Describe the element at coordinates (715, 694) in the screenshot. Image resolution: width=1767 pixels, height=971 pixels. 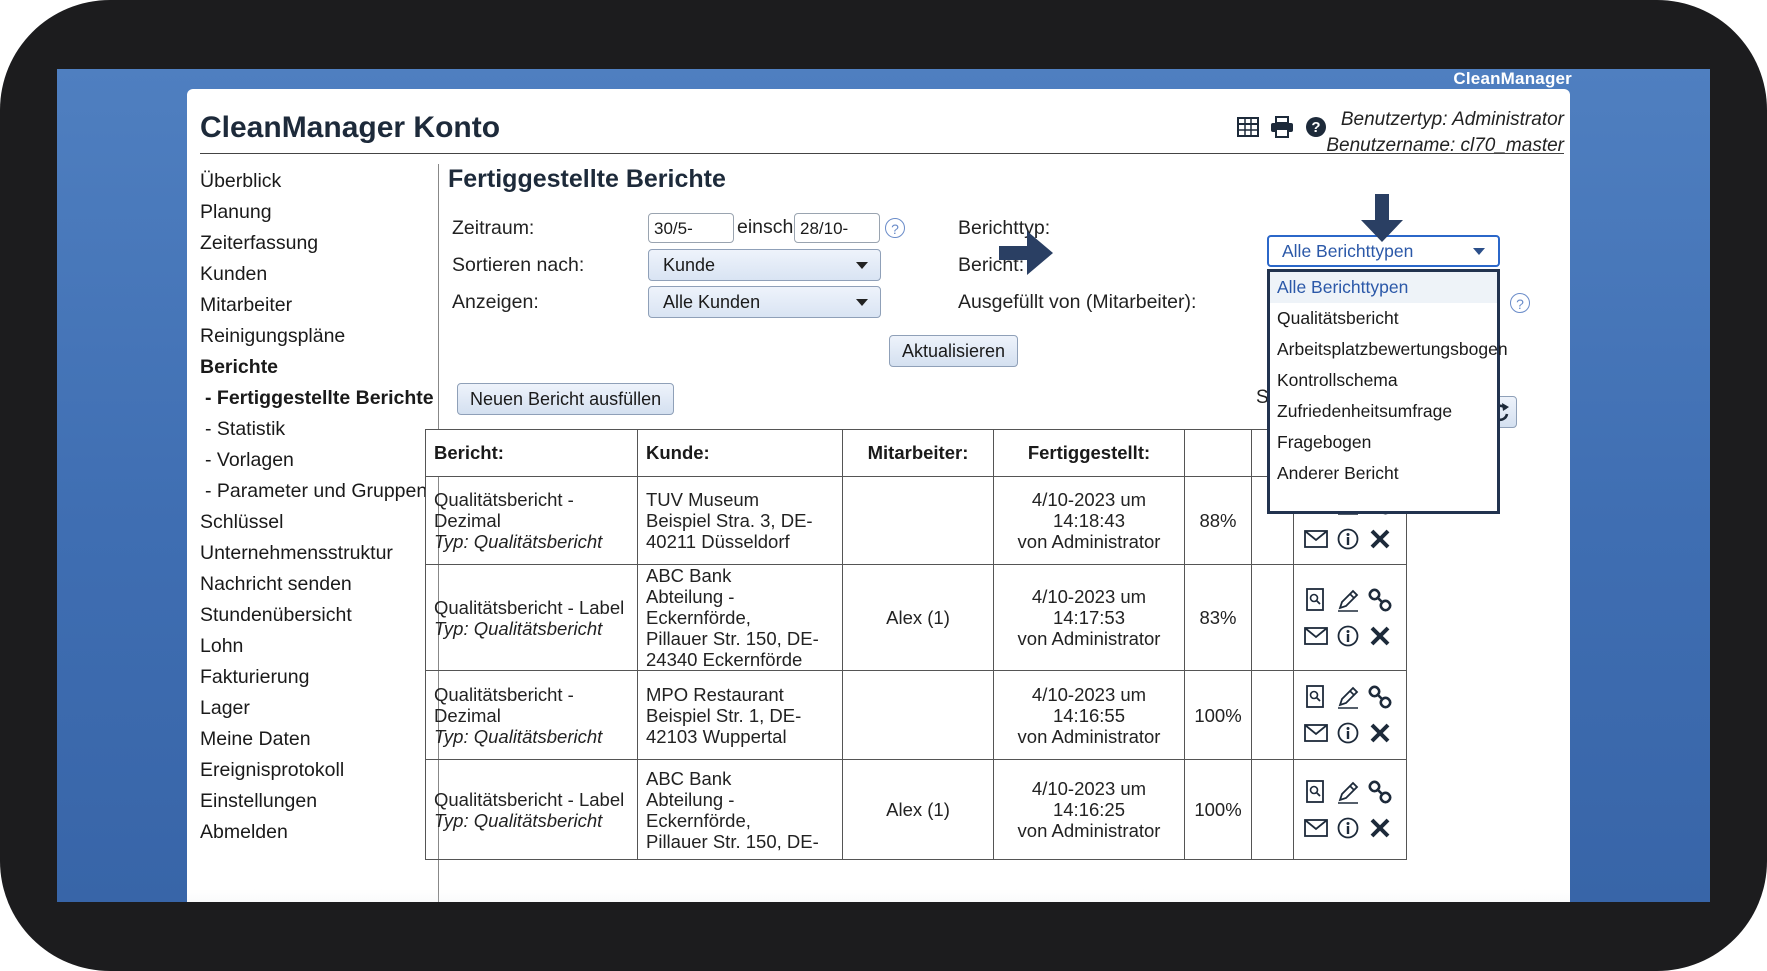
I see `customer-line: MPO Restaurant` at that location.